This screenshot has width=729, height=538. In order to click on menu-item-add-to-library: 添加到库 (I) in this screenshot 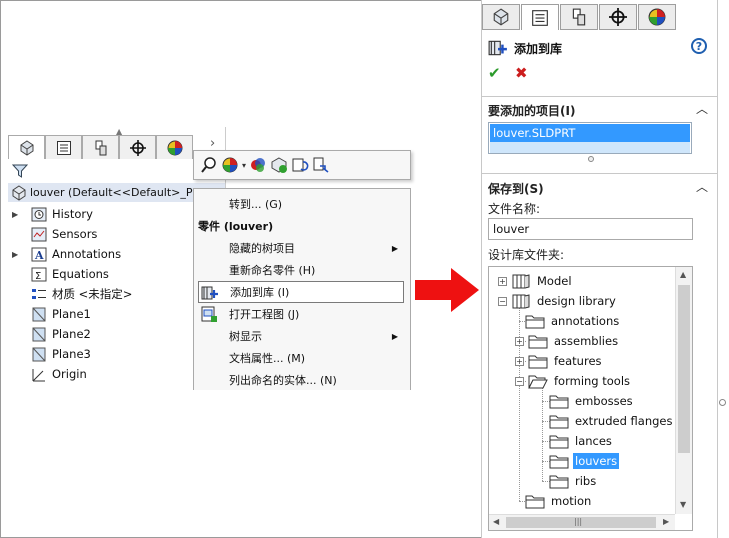, I will do `click(301, 292)`.